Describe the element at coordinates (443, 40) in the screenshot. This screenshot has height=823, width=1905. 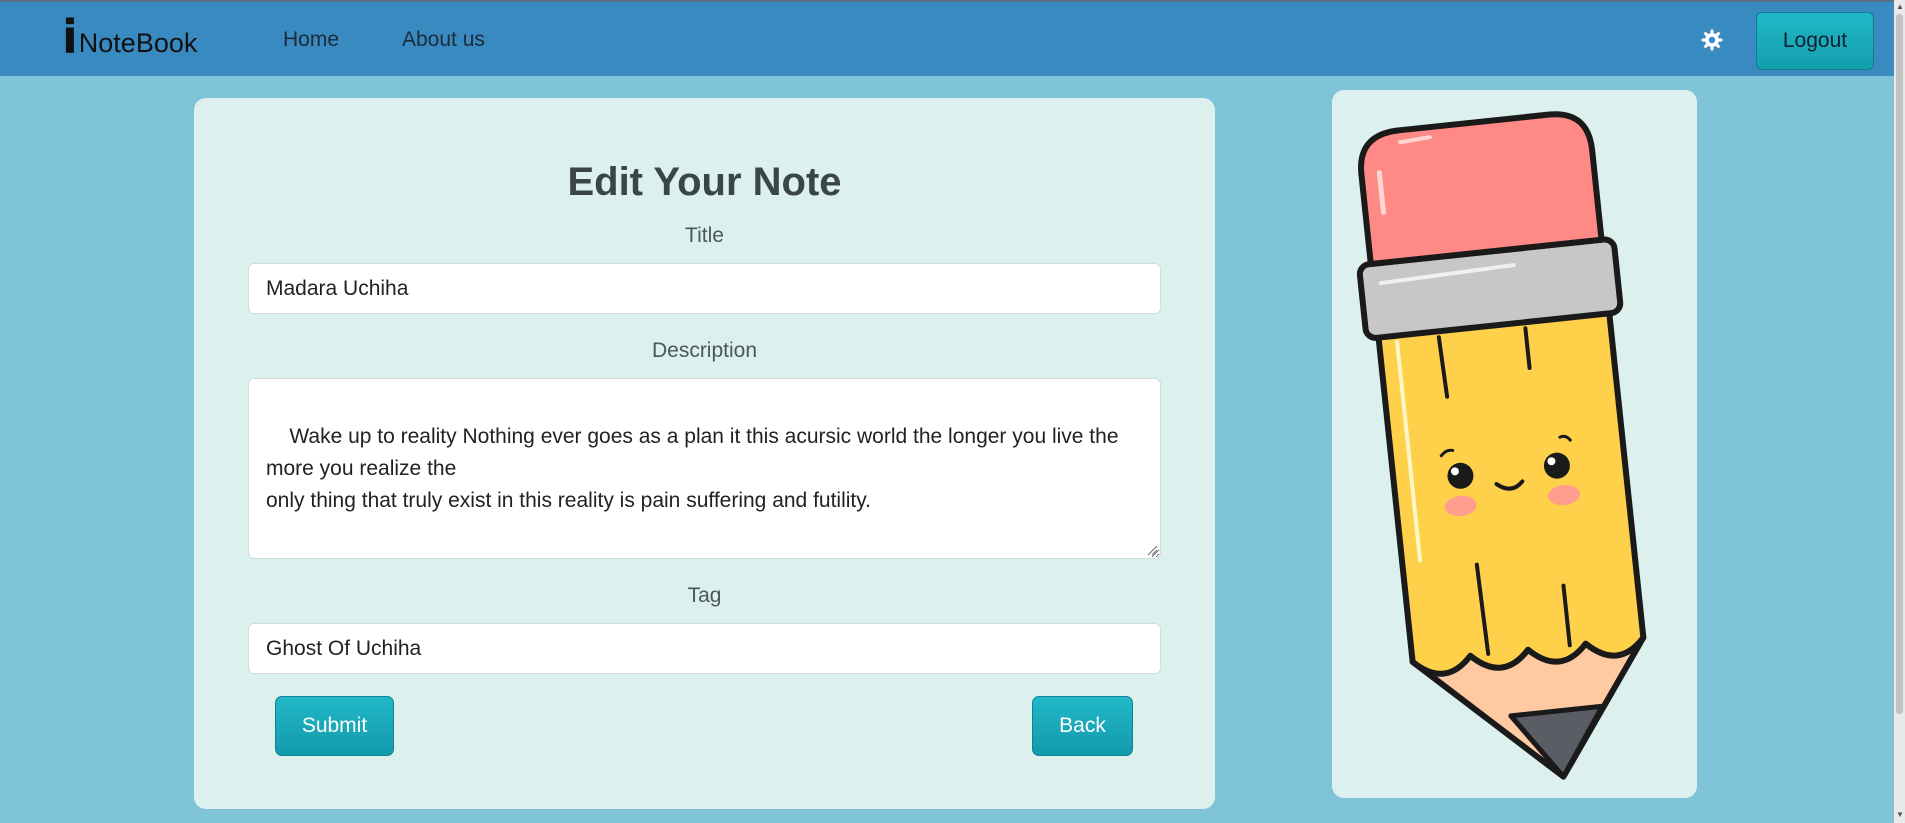
I see `nav-about-link: About us` at that location.